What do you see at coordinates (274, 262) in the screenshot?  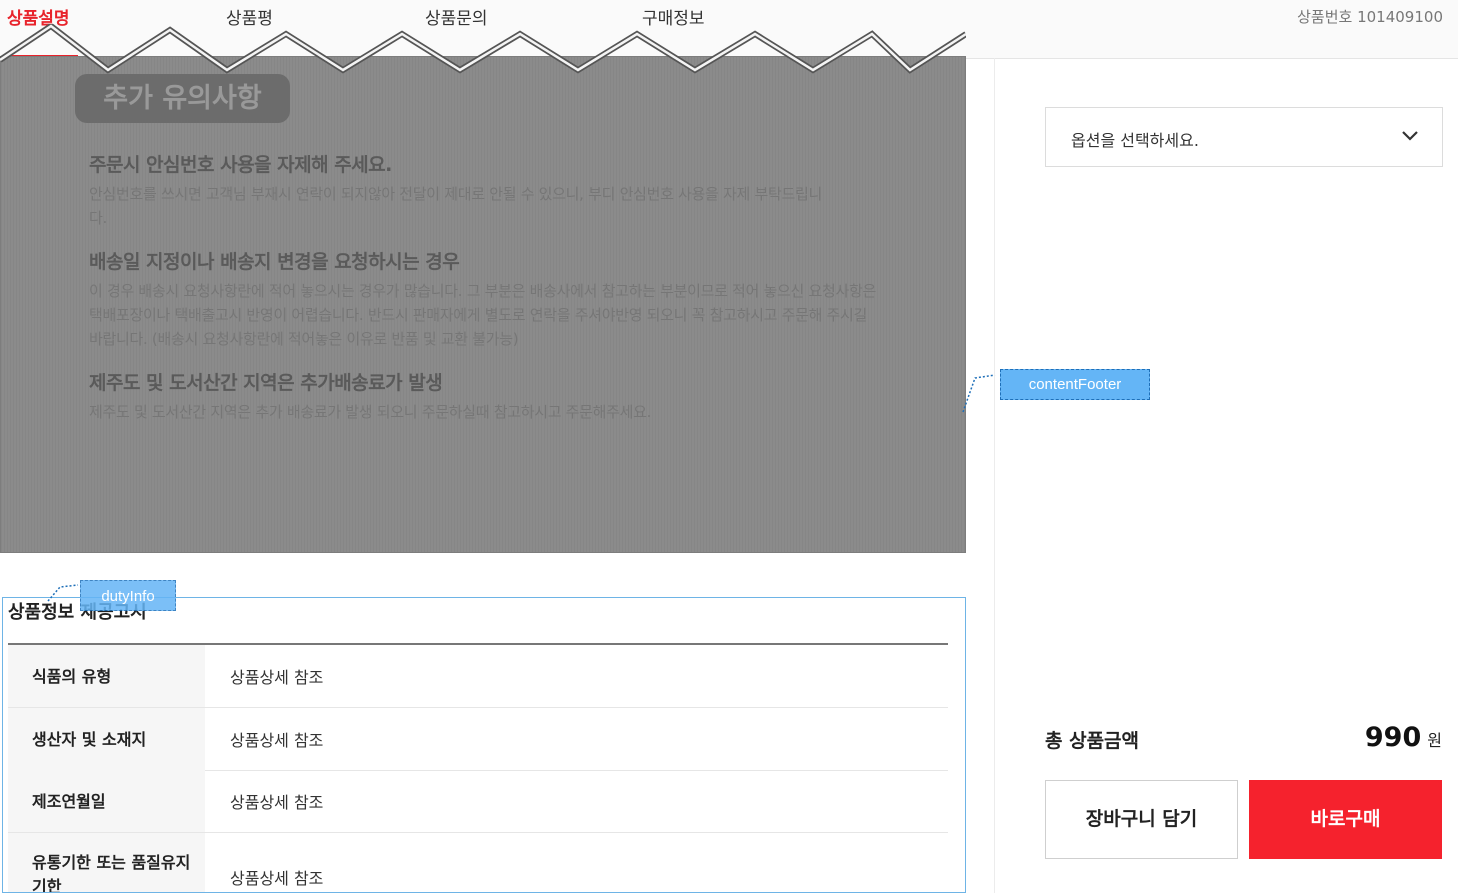 I see `notice-heading-2: 배송일 지정이나 배송지 변경을 요청하시는 경우` at bounding box center [274, 262].